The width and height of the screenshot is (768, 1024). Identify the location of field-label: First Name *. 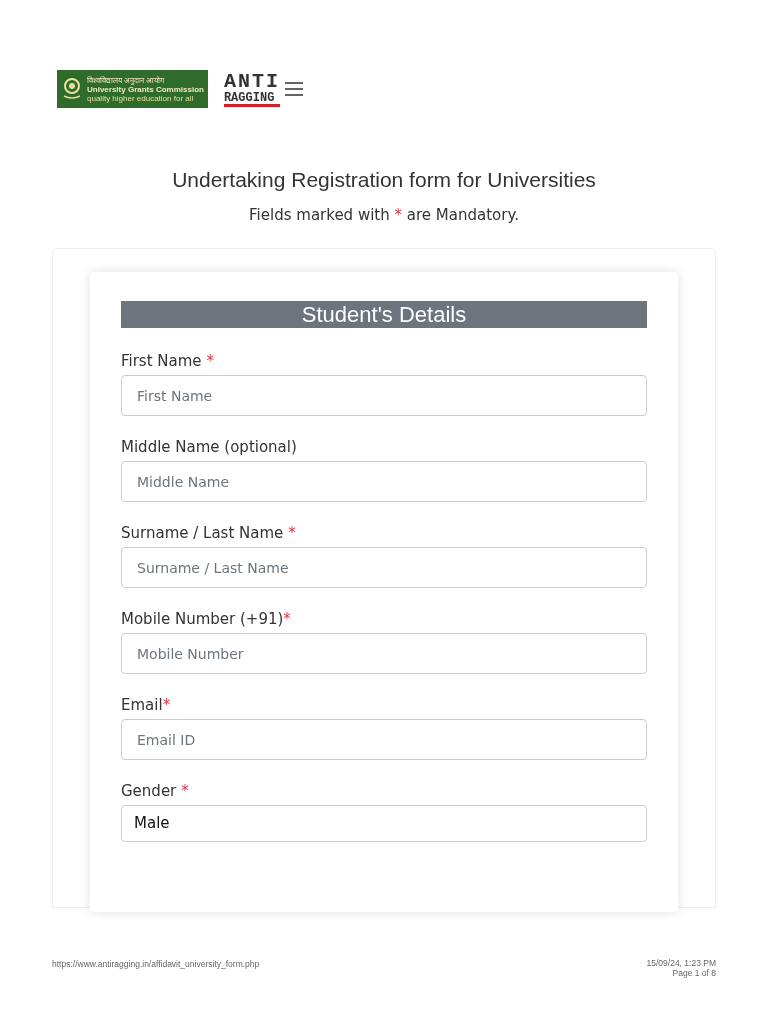
(168, 361).